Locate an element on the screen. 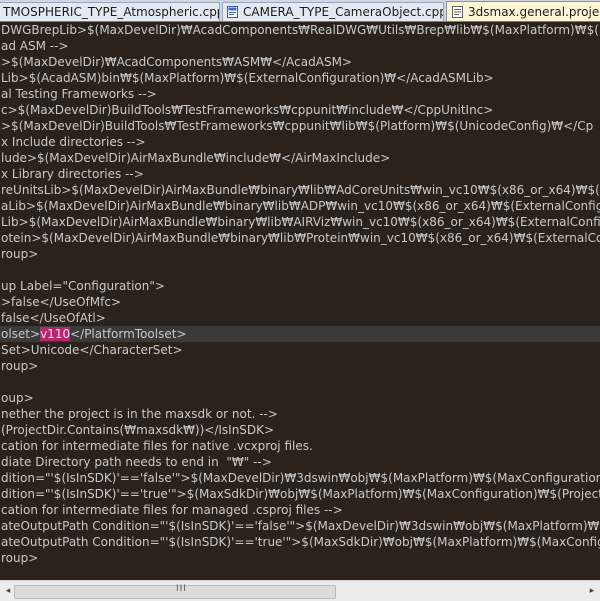 This screenshot has height=601, width=600. code-line: Set>Unicode</CharacterSet> is located at coordinates (92, 350).